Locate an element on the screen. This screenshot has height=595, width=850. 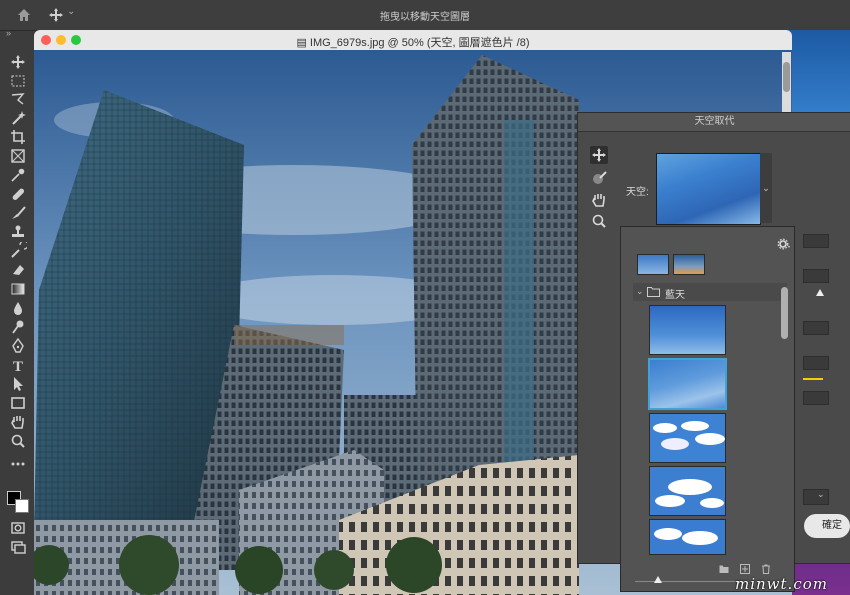
lasso-icon is located at coordinates (18, 99).